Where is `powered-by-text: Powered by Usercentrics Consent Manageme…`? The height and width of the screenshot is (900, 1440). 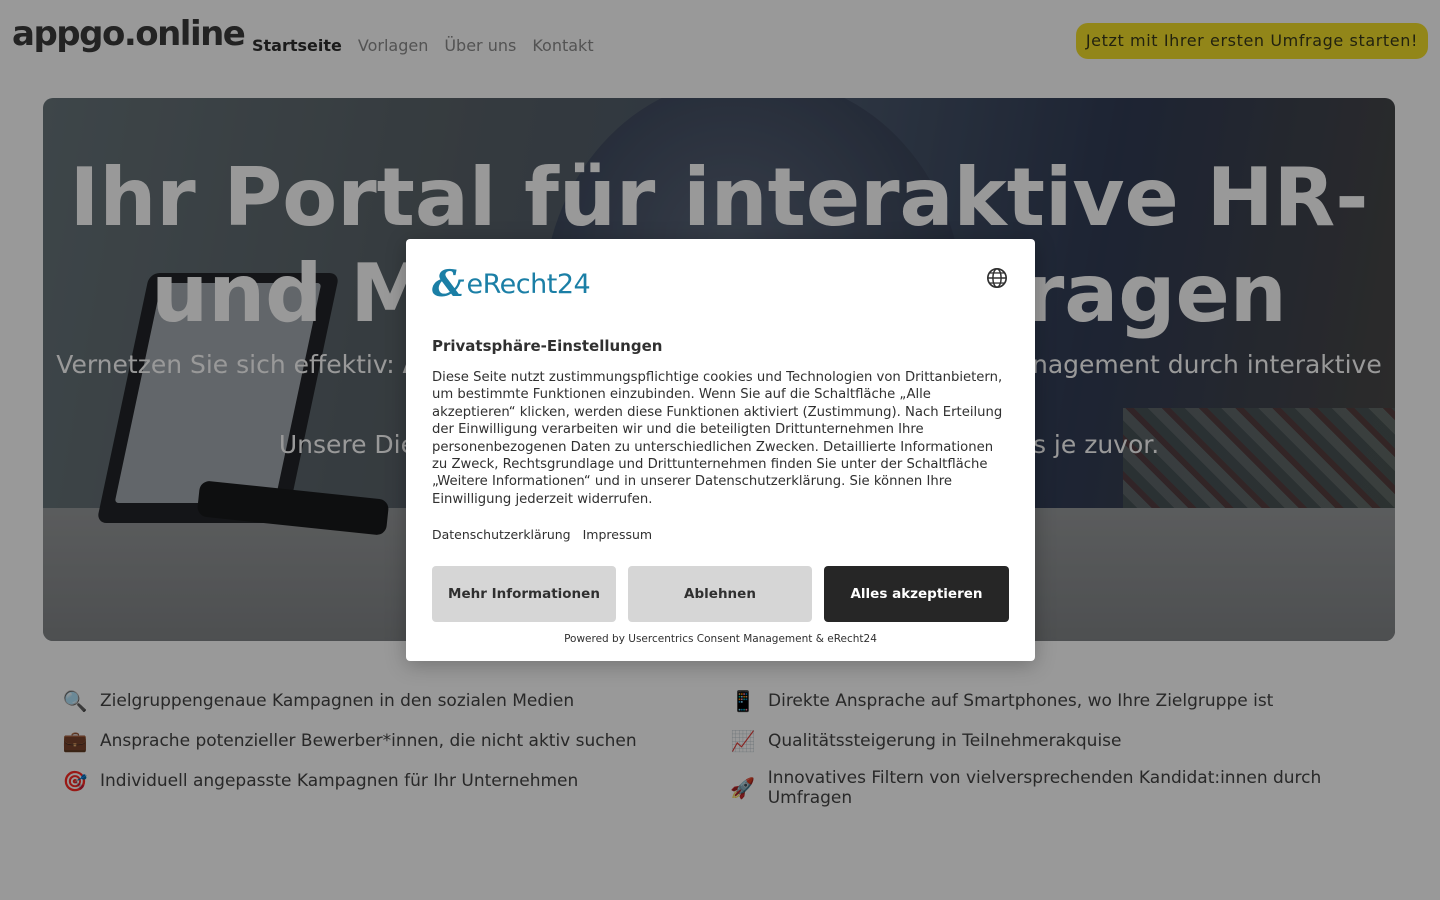
powered-by-text: Powered by Usercentrics Consent Manageme… is located at coordinates (720, 639).